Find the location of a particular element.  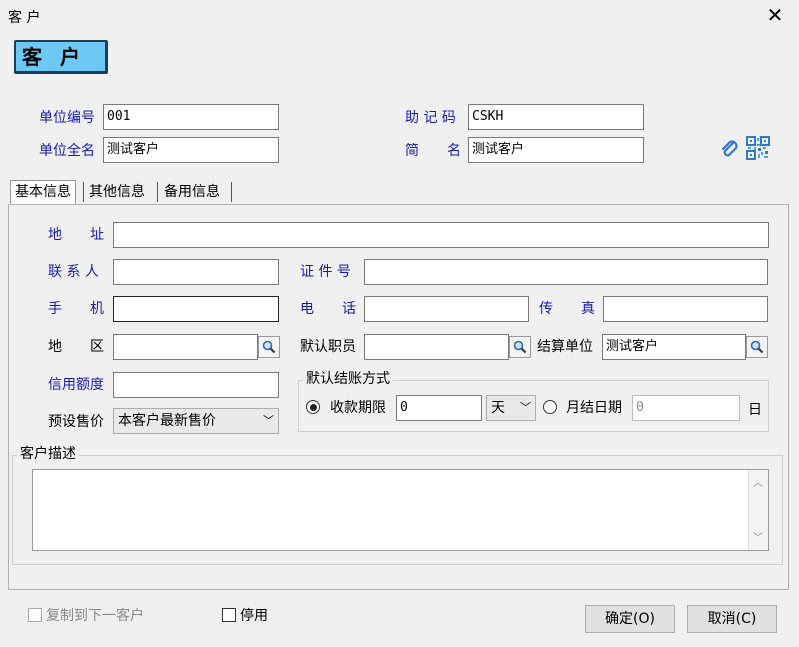

customer-badge: 客户 is located at coordinates (61, 57).